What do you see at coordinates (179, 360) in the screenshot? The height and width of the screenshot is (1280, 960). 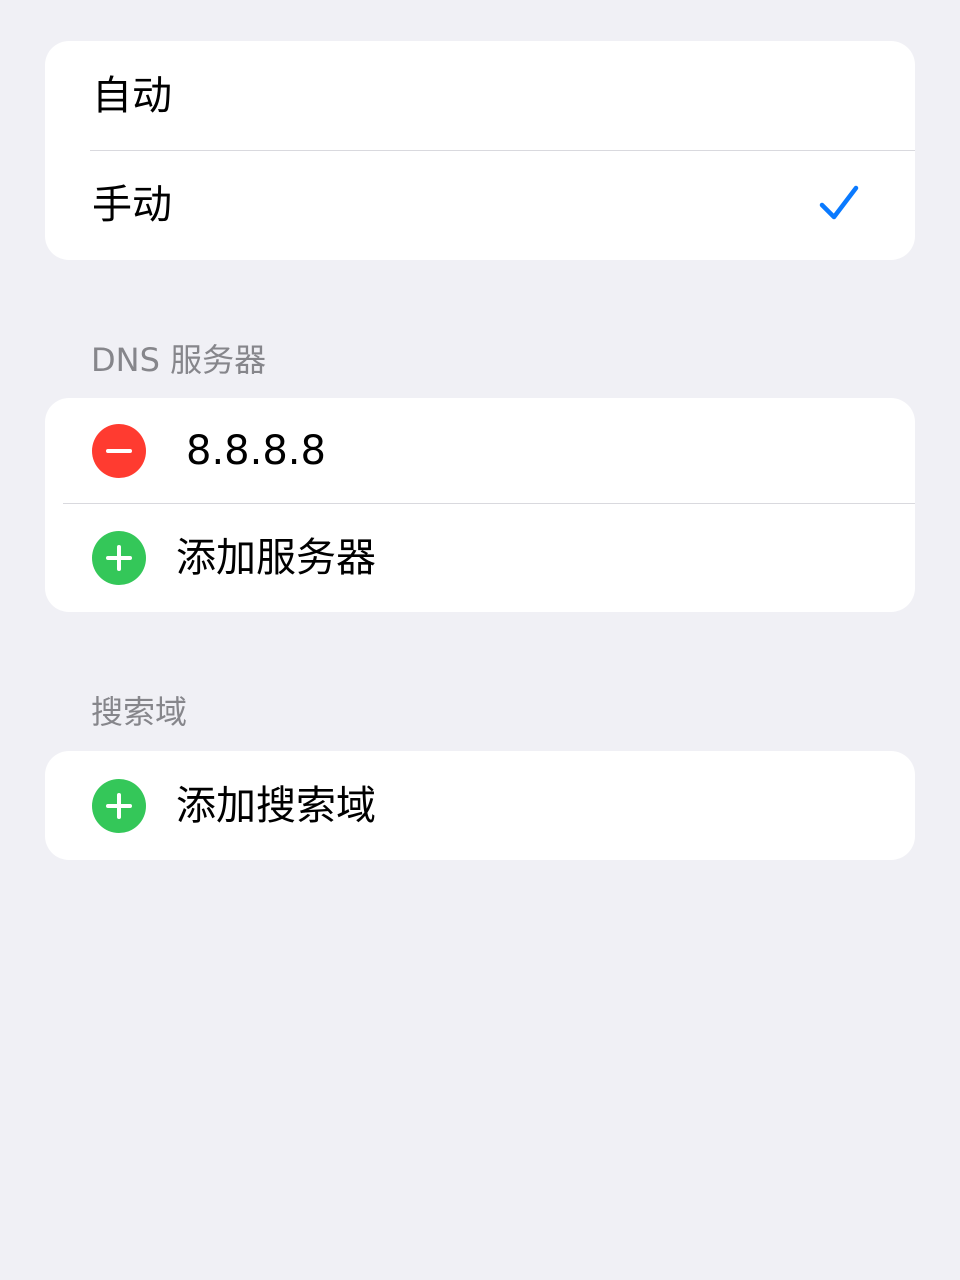 I see `dns-servers-header: DNS 服务器` at bounding box center [179, 360].